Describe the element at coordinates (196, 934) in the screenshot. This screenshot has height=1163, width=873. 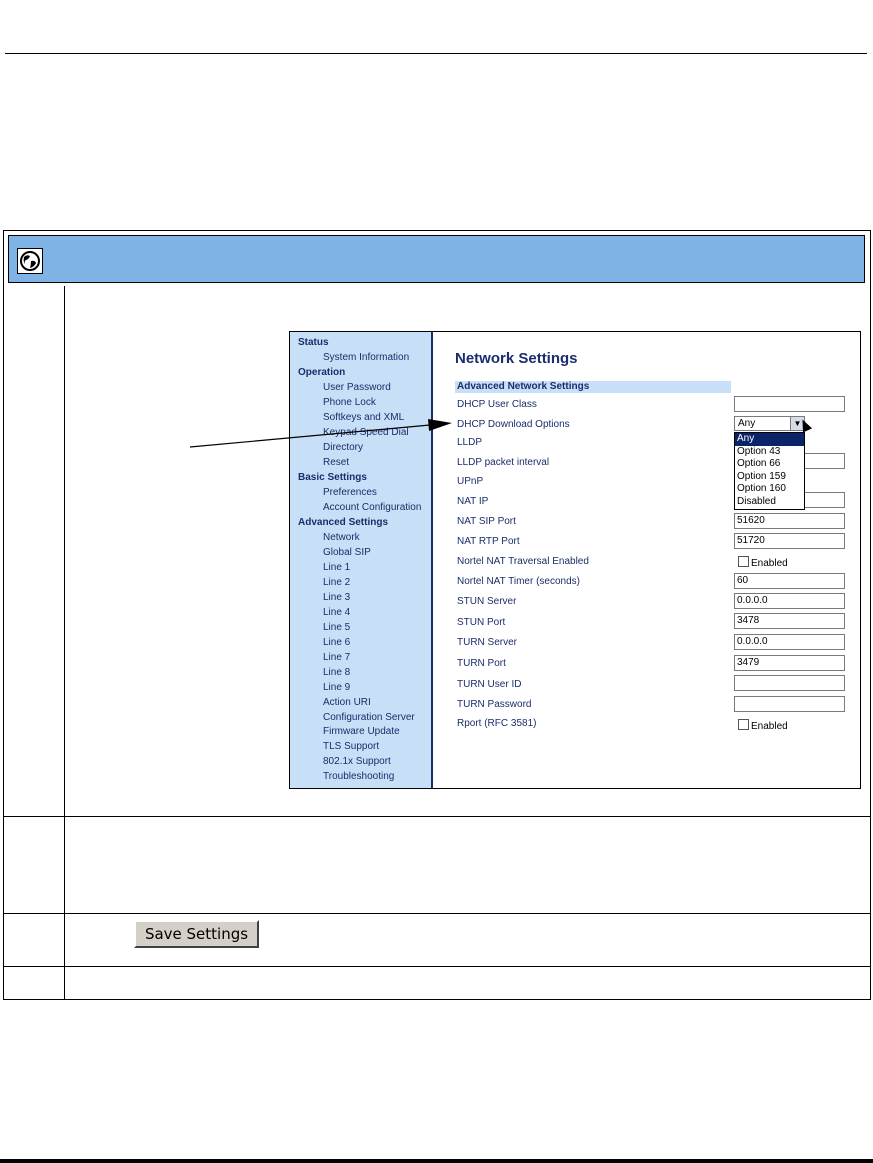
I see `save-settings-button: Save Settings` at that location.